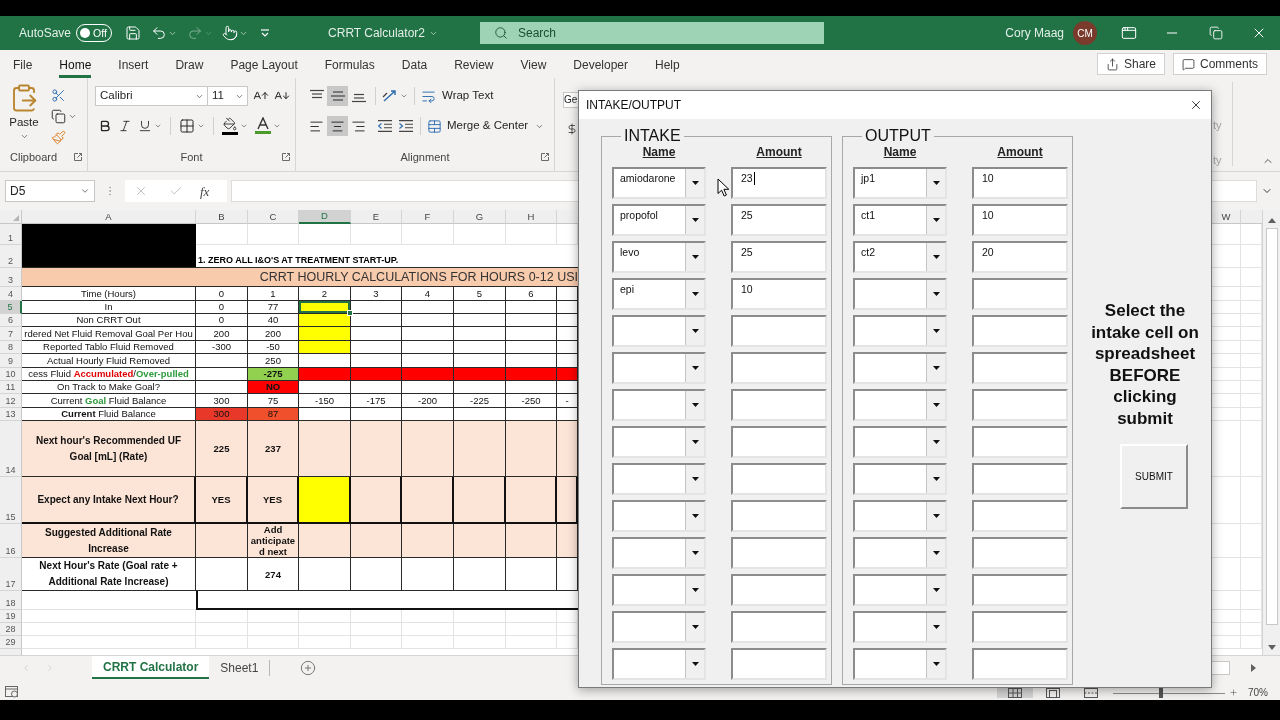 The height and width of the screenshot is (720, 1280). What do you see at coordinates (1271, 647) in the screenshot?
I see `scroll-down-icon` at bounding box center [1271, 647].